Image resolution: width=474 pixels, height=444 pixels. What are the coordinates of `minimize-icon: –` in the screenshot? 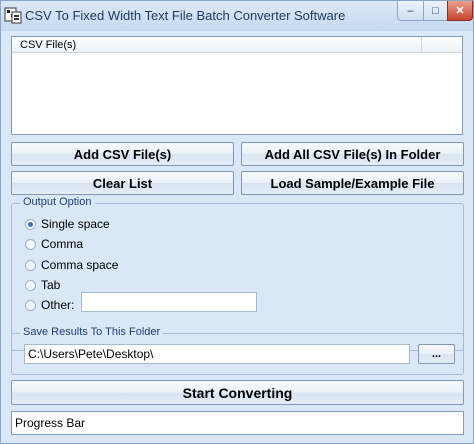 It's located at (410, 10).